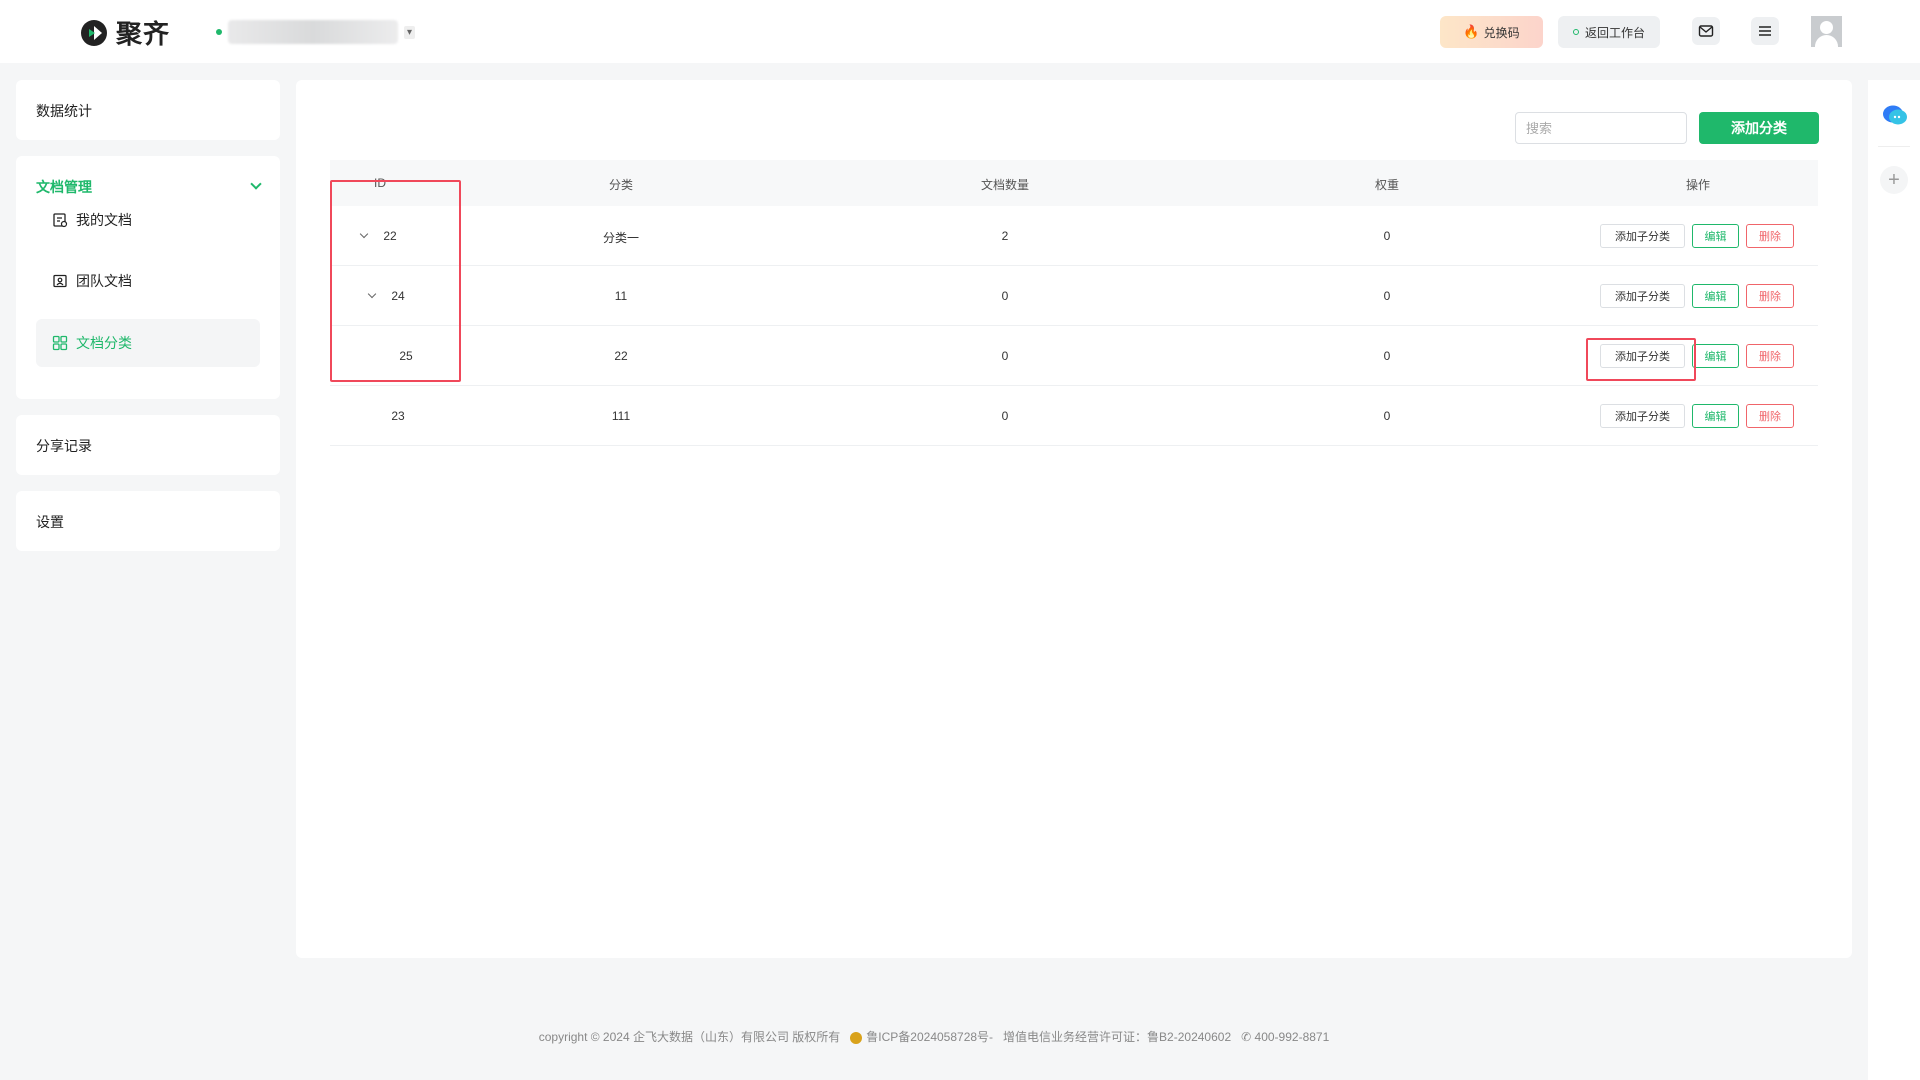 The width and height of the screenshot is (1920, 1080). I want to click on footer-license: 增值电信业务经营许可证：鲁B2-20240602, so click(1117, 1037).